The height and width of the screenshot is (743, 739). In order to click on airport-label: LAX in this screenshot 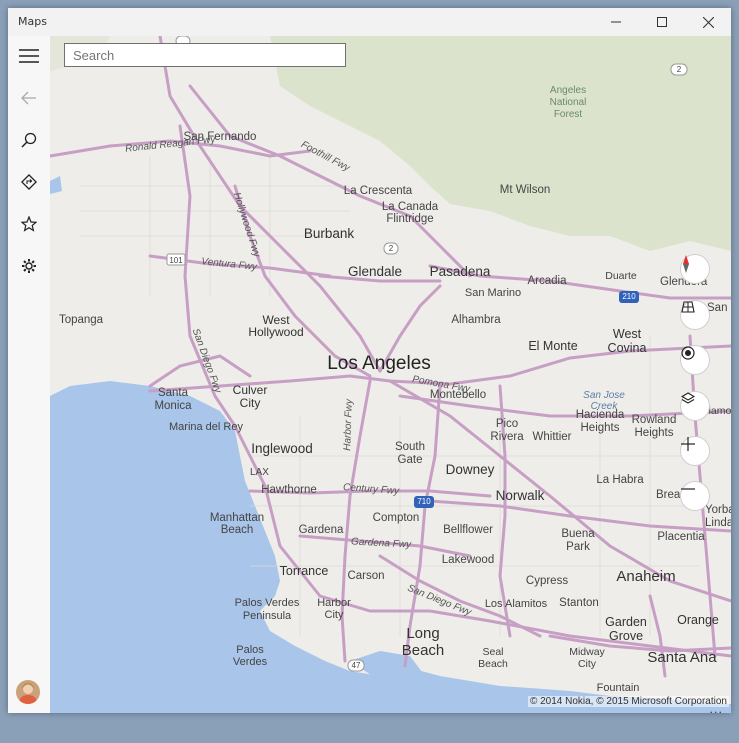, I will do `click(259, 472)`.